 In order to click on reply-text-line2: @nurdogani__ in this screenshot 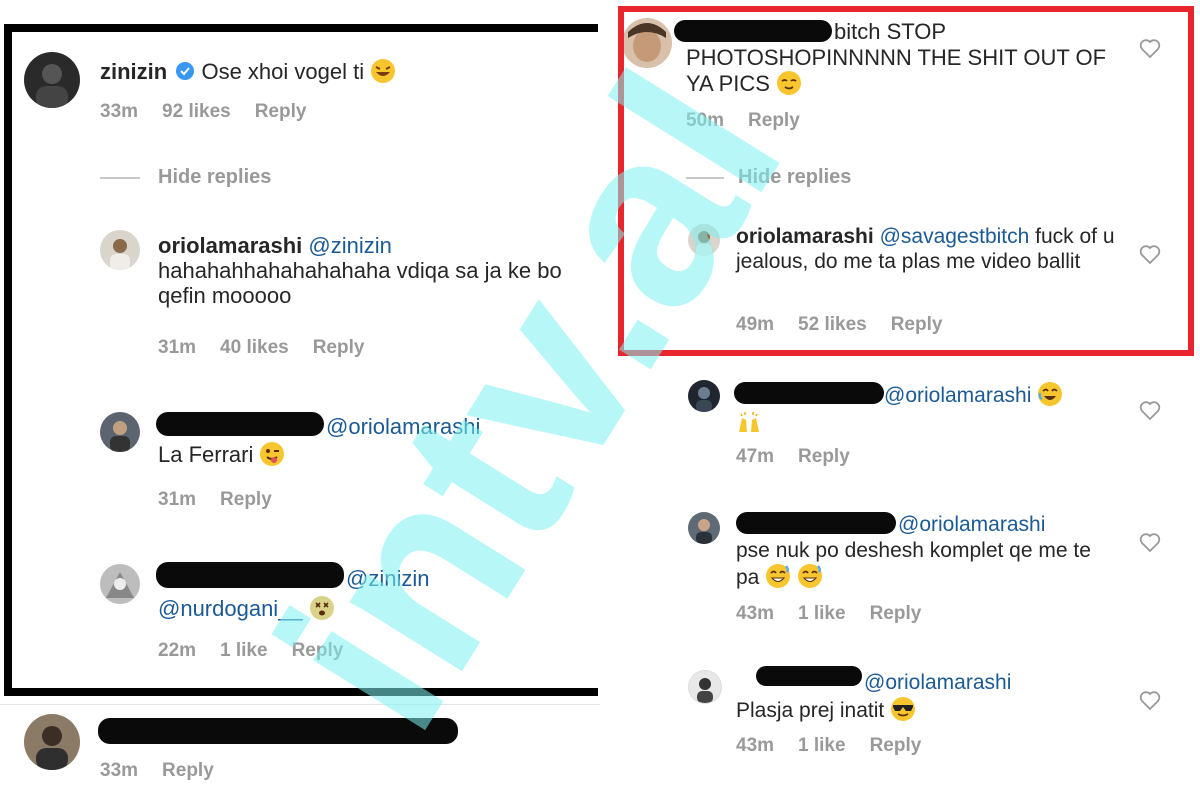, I will do `click(308, 608)`.